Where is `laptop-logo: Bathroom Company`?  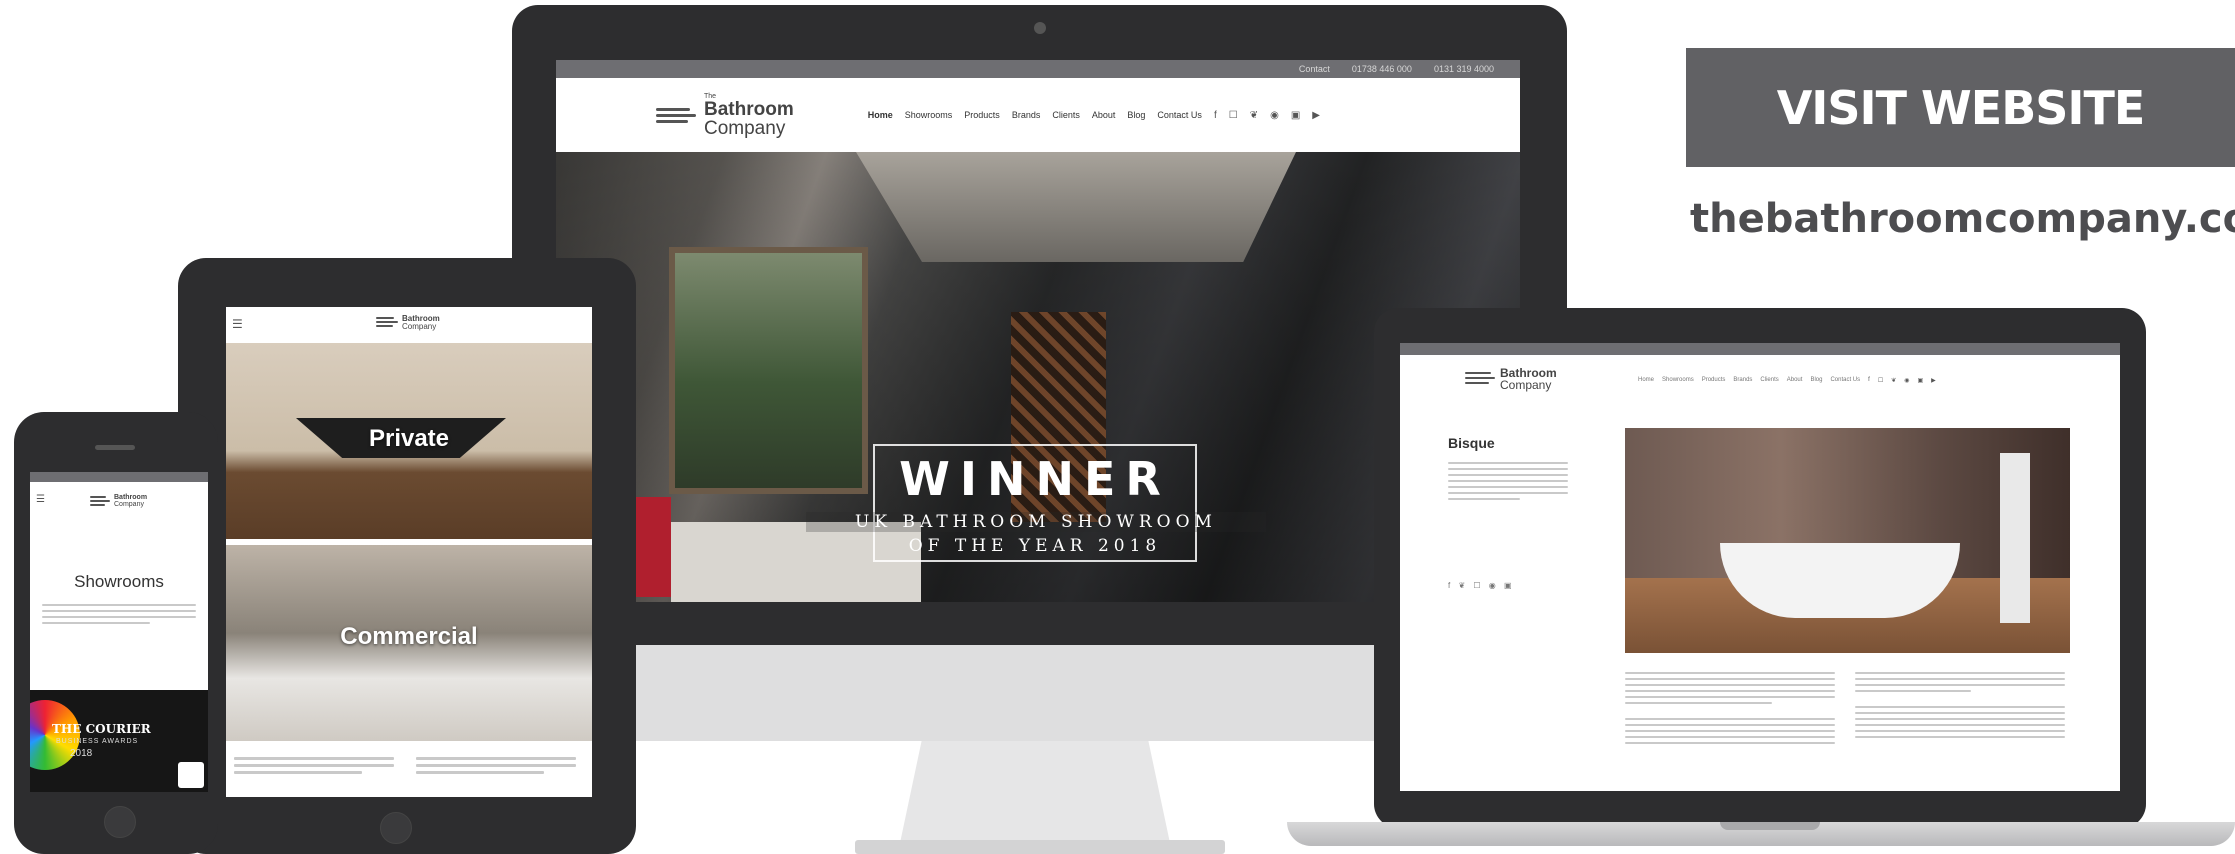
laptop-logo: Bathroom Company is located at coordinates (1528, 379).